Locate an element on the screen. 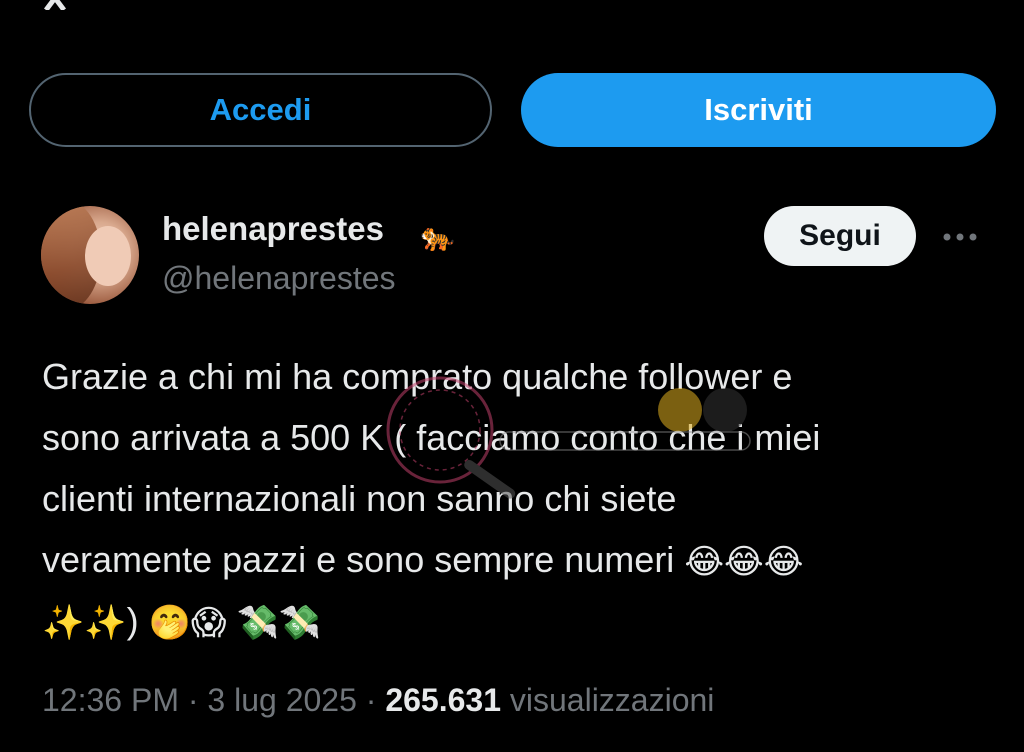 The width and height of the screenshot is (1024, 752). login-button: Accedi is located at coordinates (260, 110).